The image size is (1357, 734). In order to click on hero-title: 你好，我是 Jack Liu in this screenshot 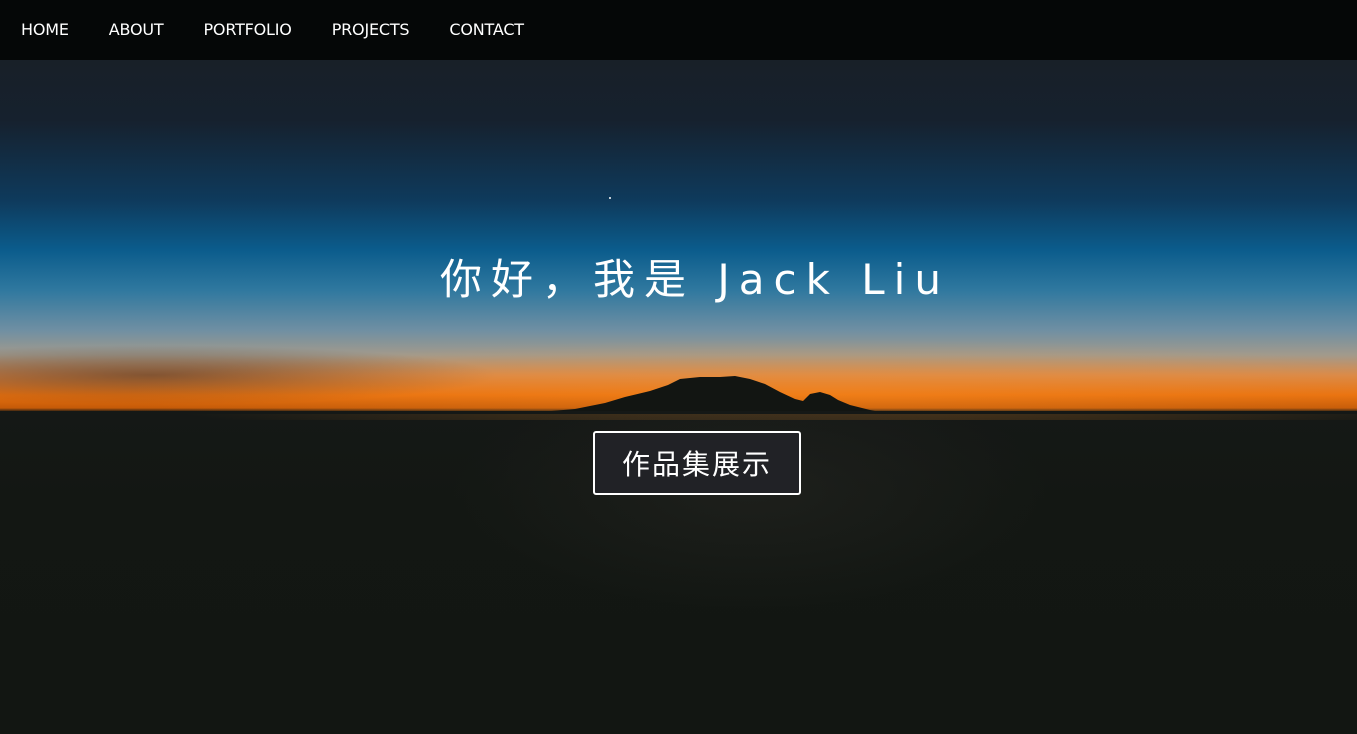, I will do `click(695, 279)`.